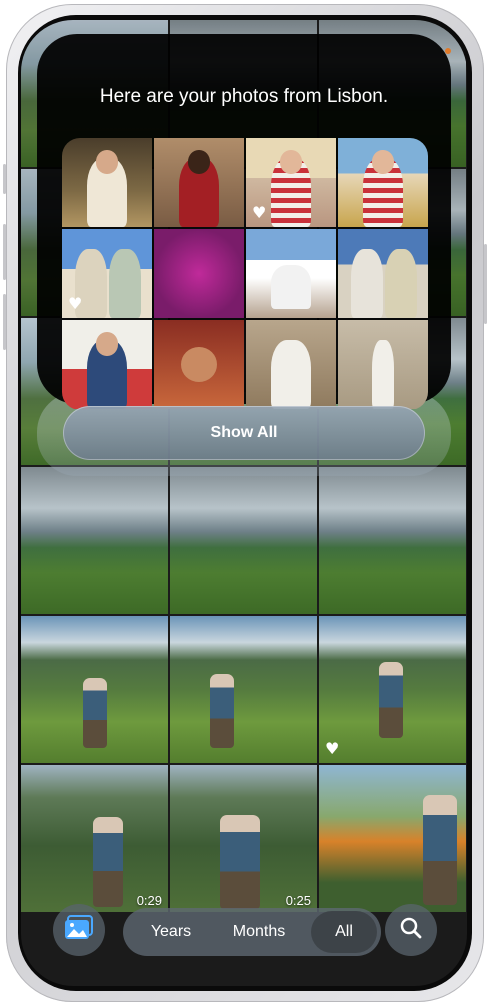  Describe the element at coordinates (244, 96) in the screenshot. I see `memory-title: Here are your photos from Lisbon.` at that location.